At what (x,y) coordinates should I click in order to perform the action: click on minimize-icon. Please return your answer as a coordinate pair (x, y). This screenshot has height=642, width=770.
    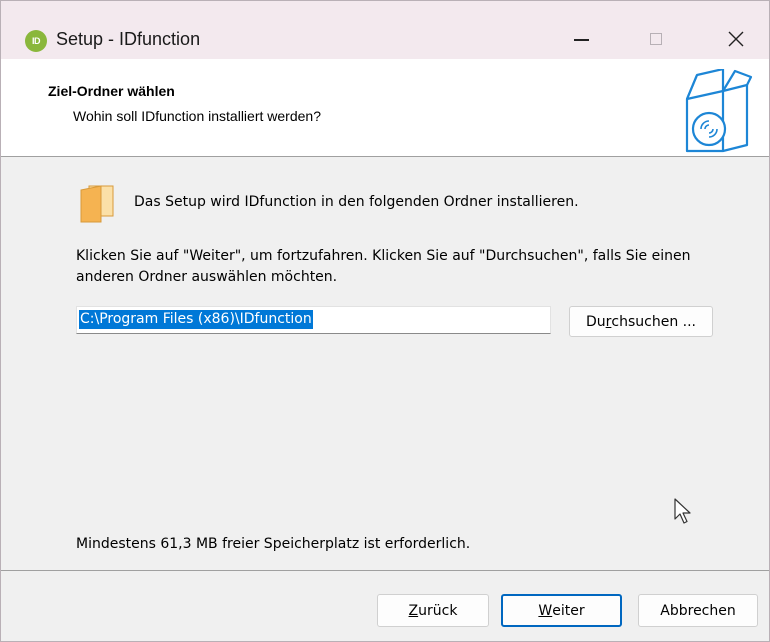
    Looking at the image, I should click on (581, 40).